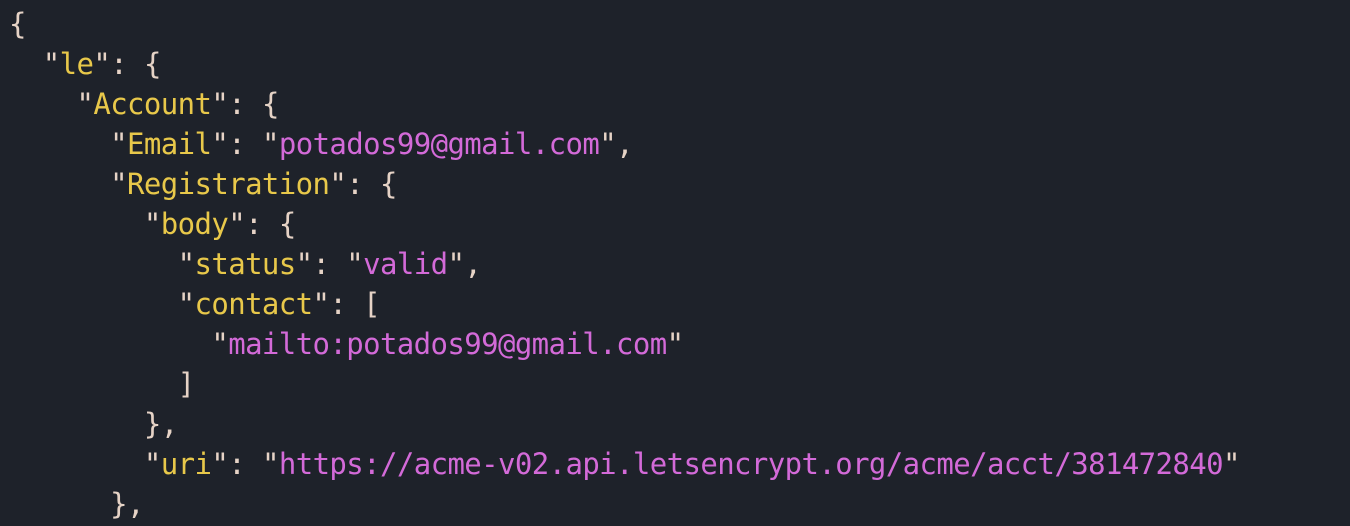 Image resolution: width=1350 pixels, height=526 pixels. I want to click on json-key: status, so click(245, 264).